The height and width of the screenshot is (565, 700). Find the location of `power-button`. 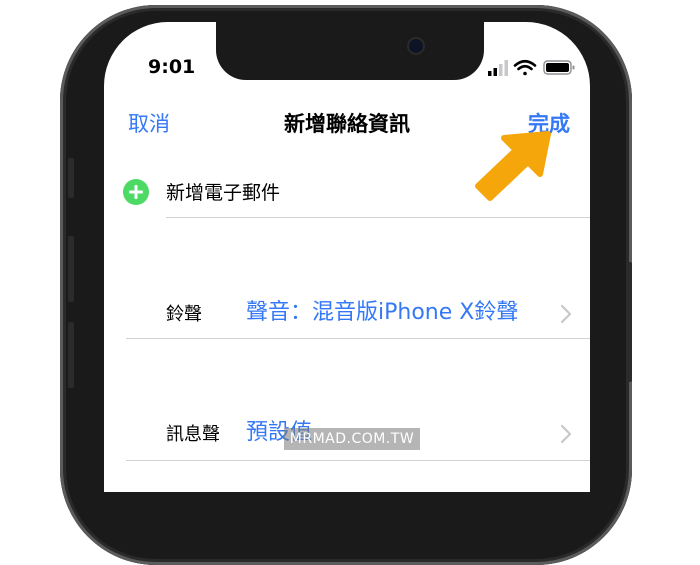

power-button is located at coordinates (629, 322).